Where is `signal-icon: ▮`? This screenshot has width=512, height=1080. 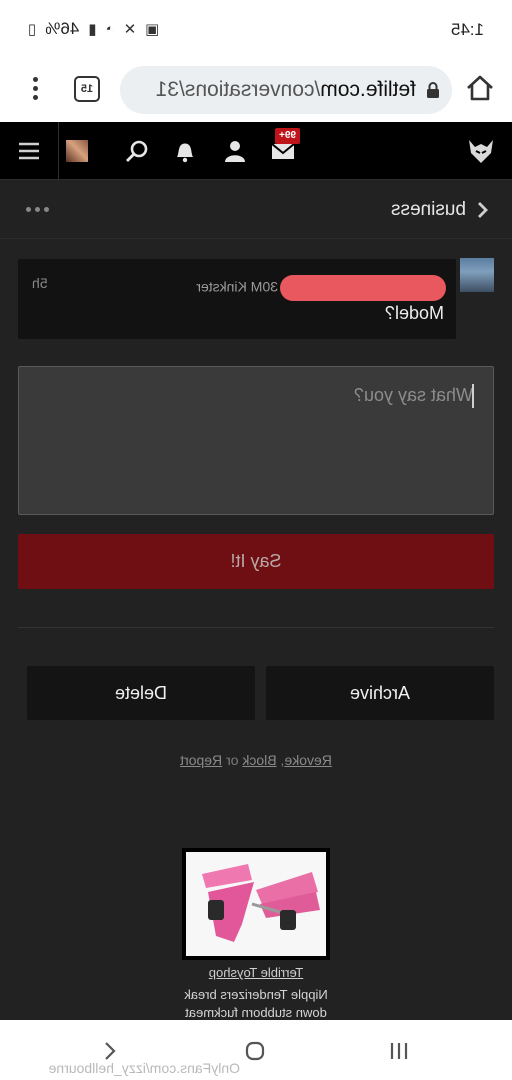
signal-icon: ▮ is located at coordinates (92, 29).